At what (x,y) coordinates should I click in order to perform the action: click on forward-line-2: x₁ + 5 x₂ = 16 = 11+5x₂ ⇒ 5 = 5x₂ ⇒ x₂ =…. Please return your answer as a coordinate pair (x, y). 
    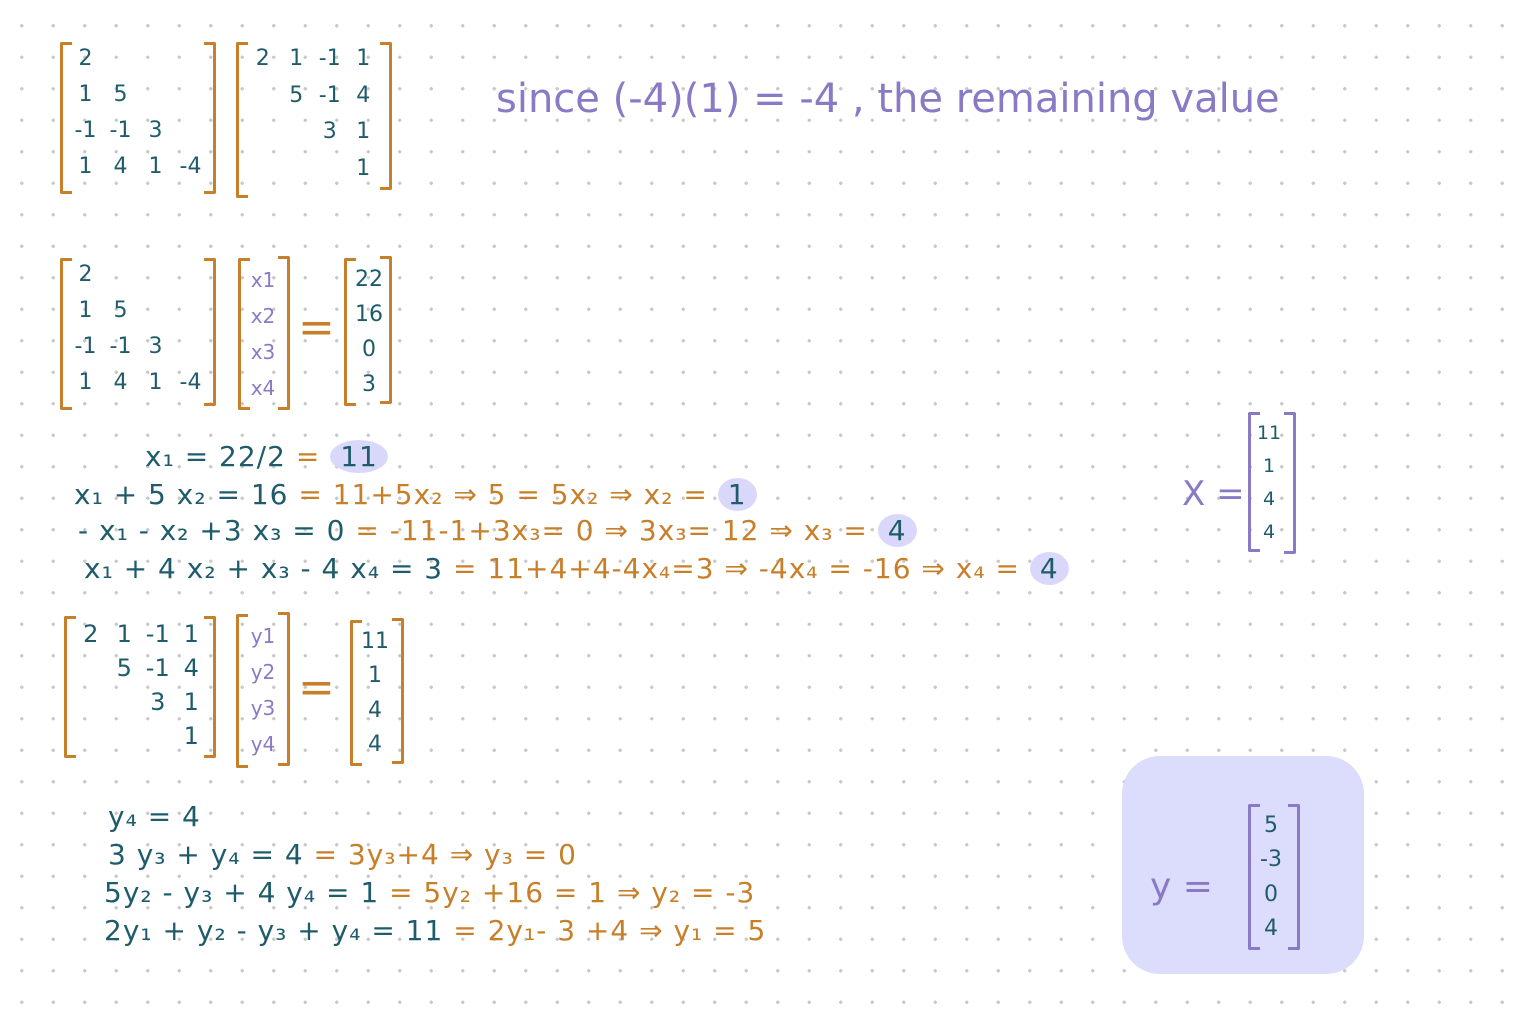
    Looking at the image, I should click on (415, 494).